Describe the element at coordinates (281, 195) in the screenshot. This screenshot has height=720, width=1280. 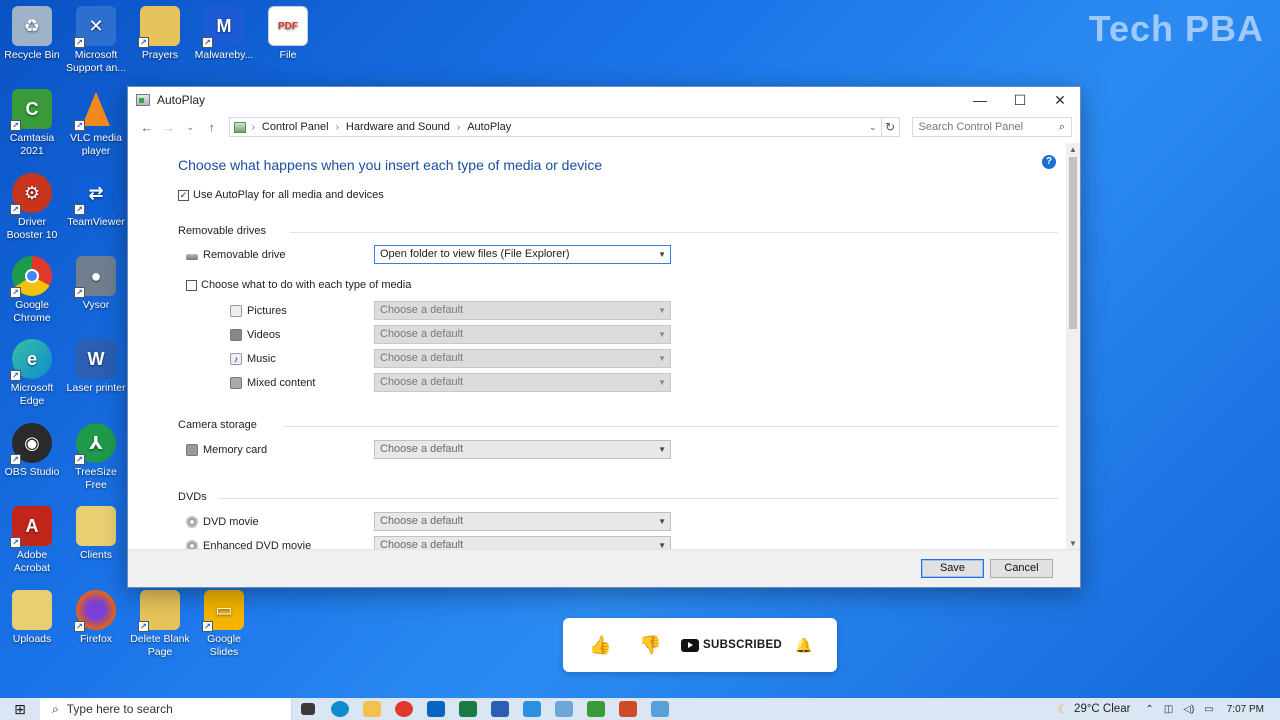
I see `use-autoplay-checkbox-row: ✓ Use AutoPlay for all media and devices` at that location.